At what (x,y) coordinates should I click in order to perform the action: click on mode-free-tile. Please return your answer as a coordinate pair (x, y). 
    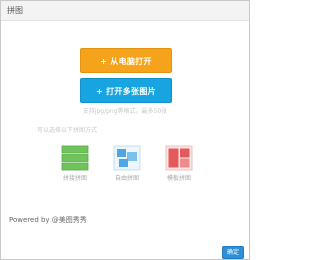
    Looking at the image, I should click on (127, 158).